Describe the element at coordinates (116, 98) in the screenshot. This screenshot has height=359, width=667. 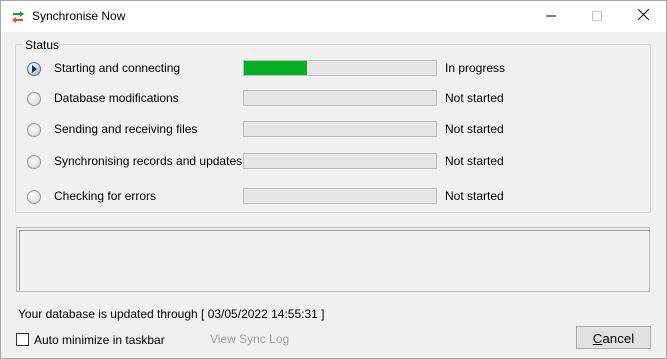
I see `step-label: Database modifications` at that location.